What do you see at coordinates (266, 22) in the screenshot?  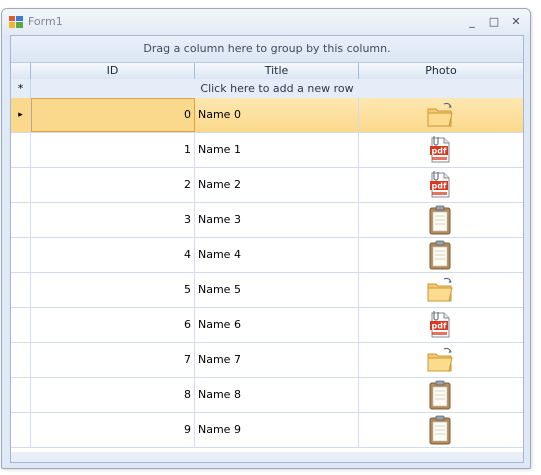 I see `title-bar: Form1 _ □ ✕` at bounding box center [266, 22].